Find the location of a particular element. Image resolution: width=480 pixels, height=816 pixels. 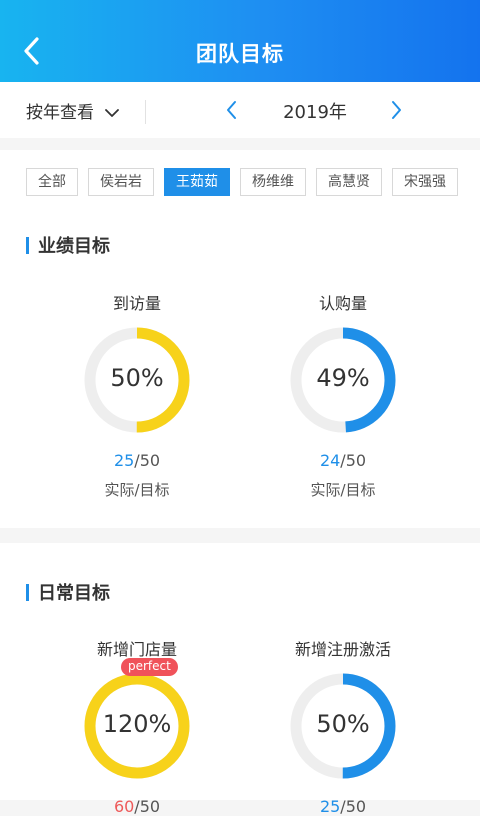

performance-section-title: 业绩目标 is located at coordinates (68, 245).